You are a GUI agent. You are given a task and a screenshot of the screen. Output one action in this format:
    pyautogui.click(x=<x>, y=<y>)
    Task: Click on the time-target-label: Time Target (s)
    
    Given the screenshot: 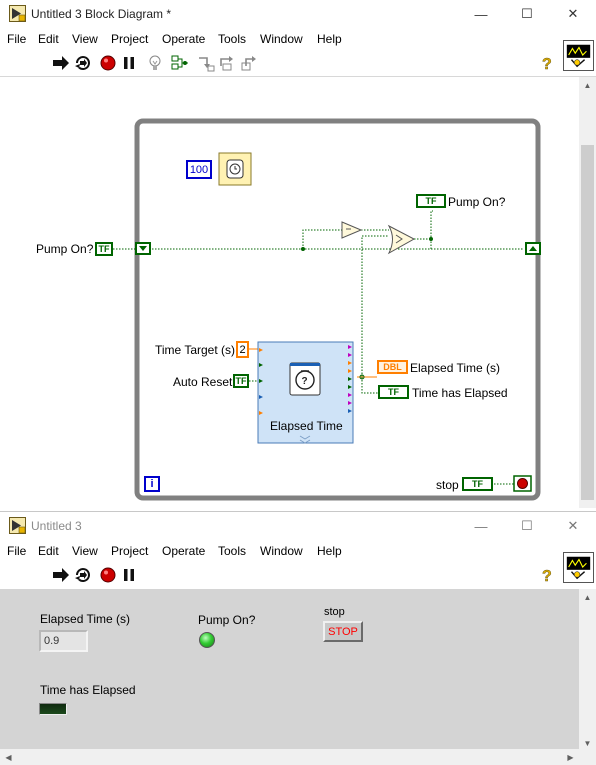 What is the action you would take?
    pyautogui.click(x=195, y=350)
    